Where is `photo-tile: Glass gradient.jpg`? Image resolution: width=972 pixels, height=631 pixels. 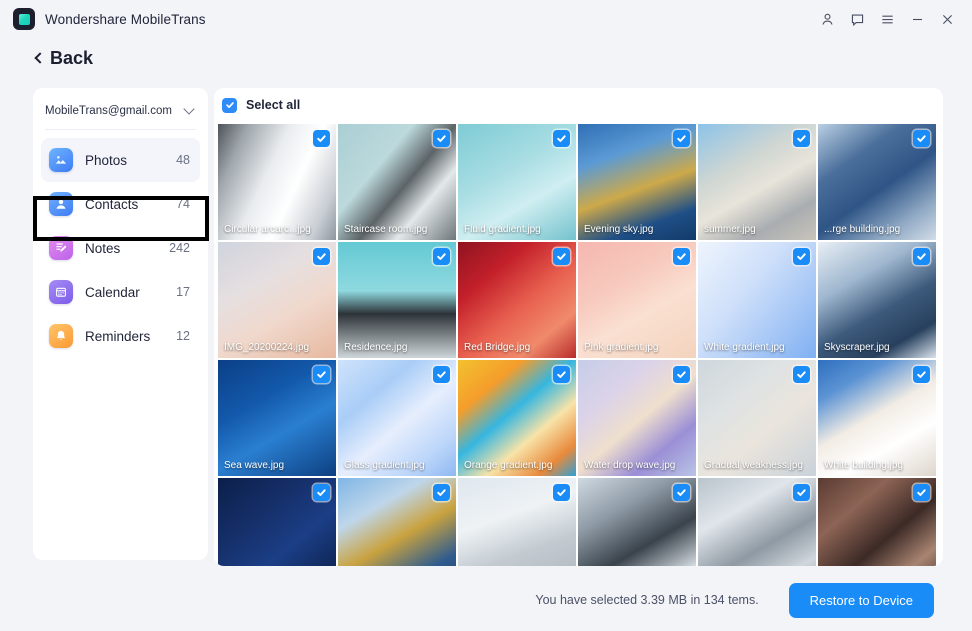
photo-tile: Glass gradient.jpg is located at coordinates (397, 418).